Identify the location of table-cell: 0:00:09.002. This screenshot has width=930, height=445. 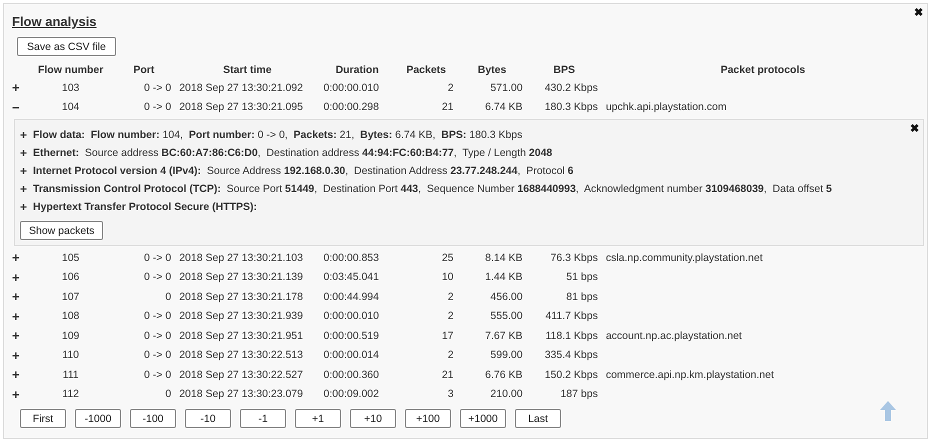
(351, 394).